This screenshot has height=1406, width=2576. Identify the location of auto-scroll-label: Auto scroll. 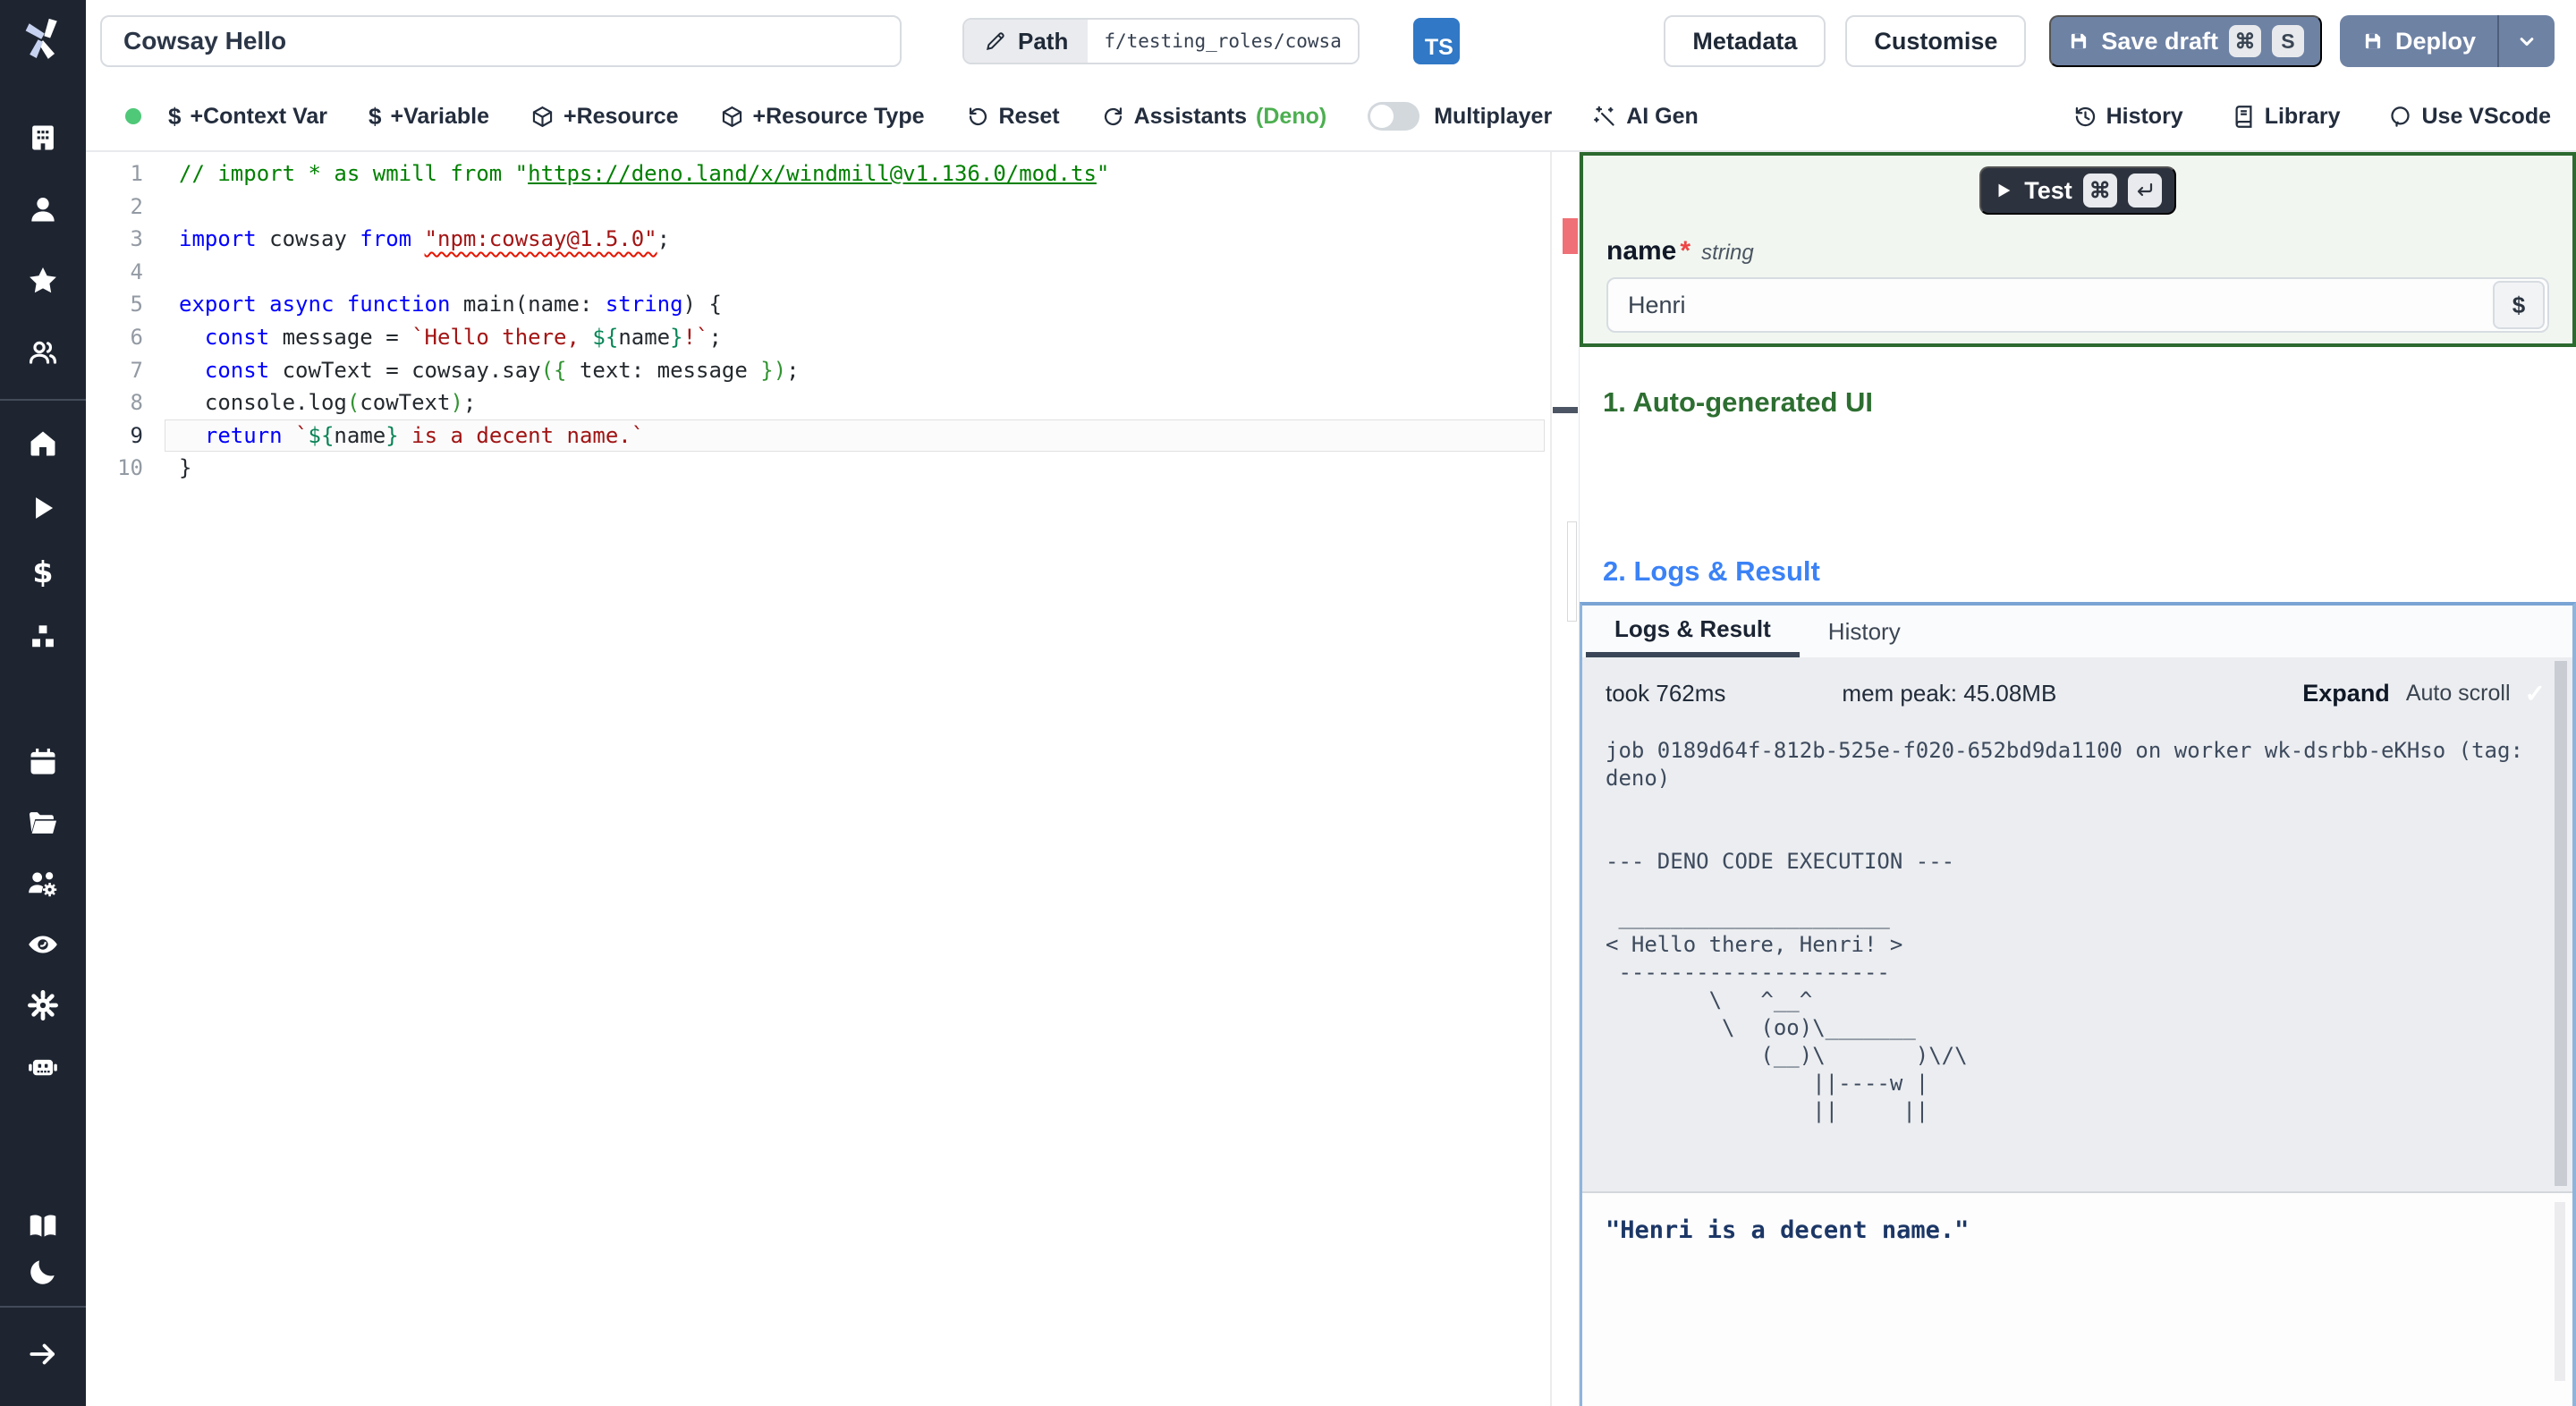
(2458, 694).